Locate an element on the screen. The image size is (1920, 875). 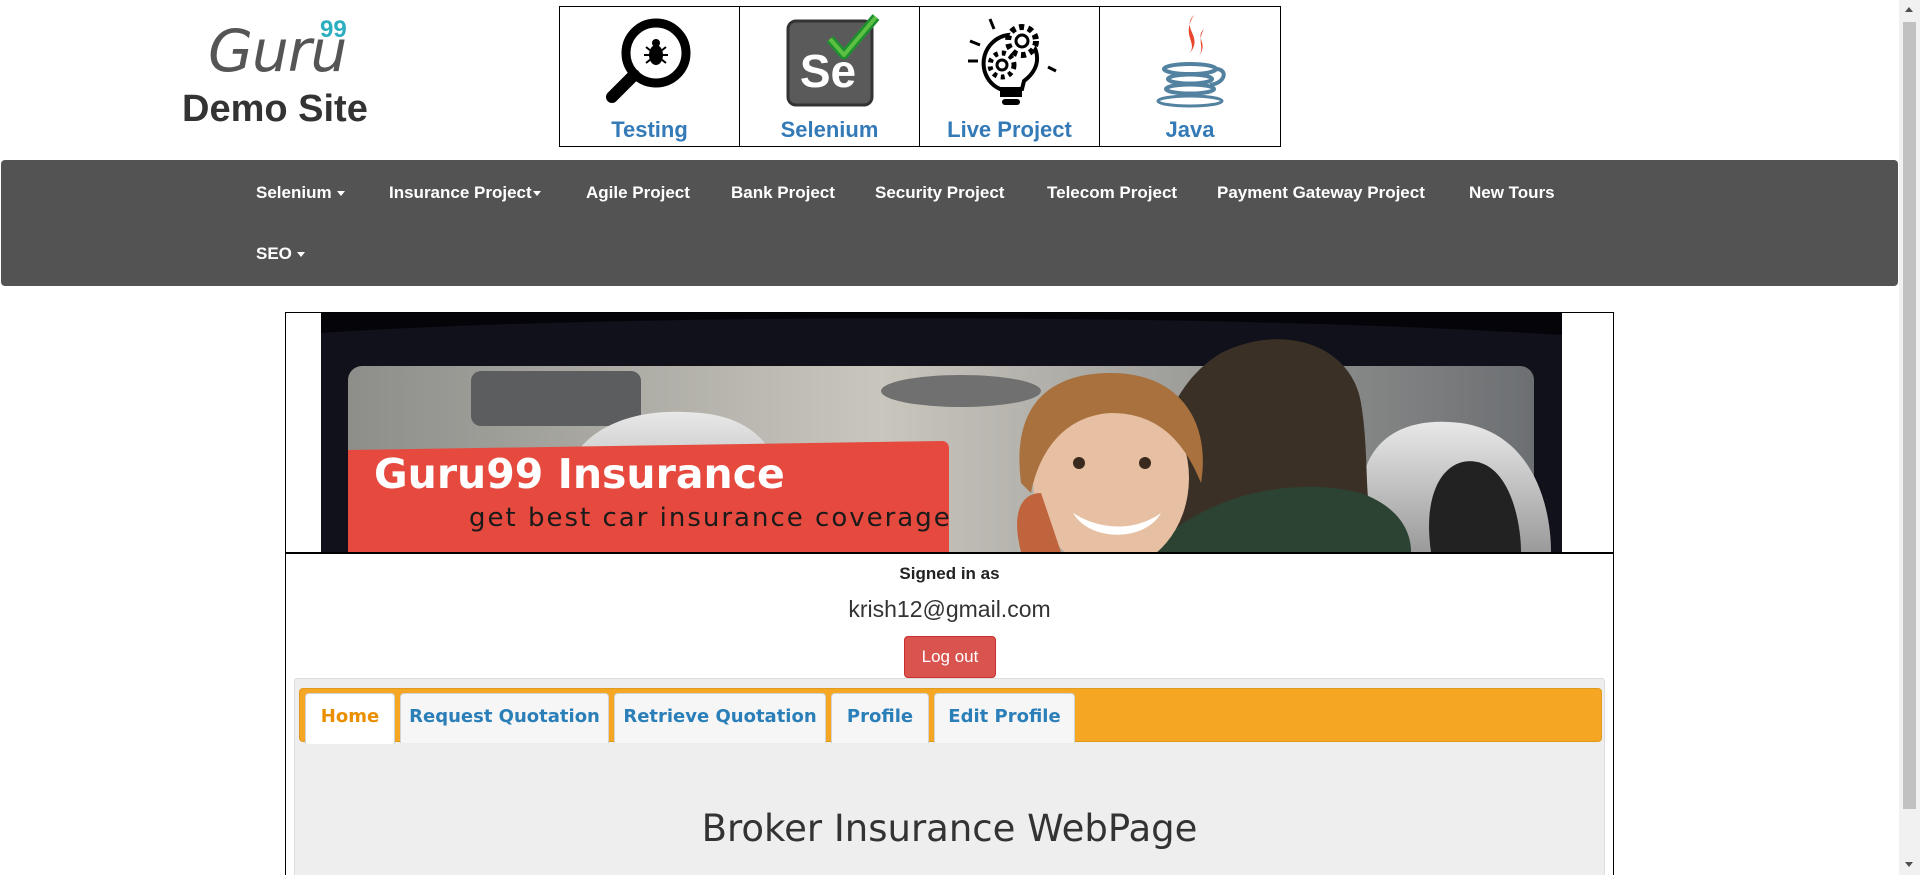
scrollbar-thumb is located at coordinates (1909, 415).